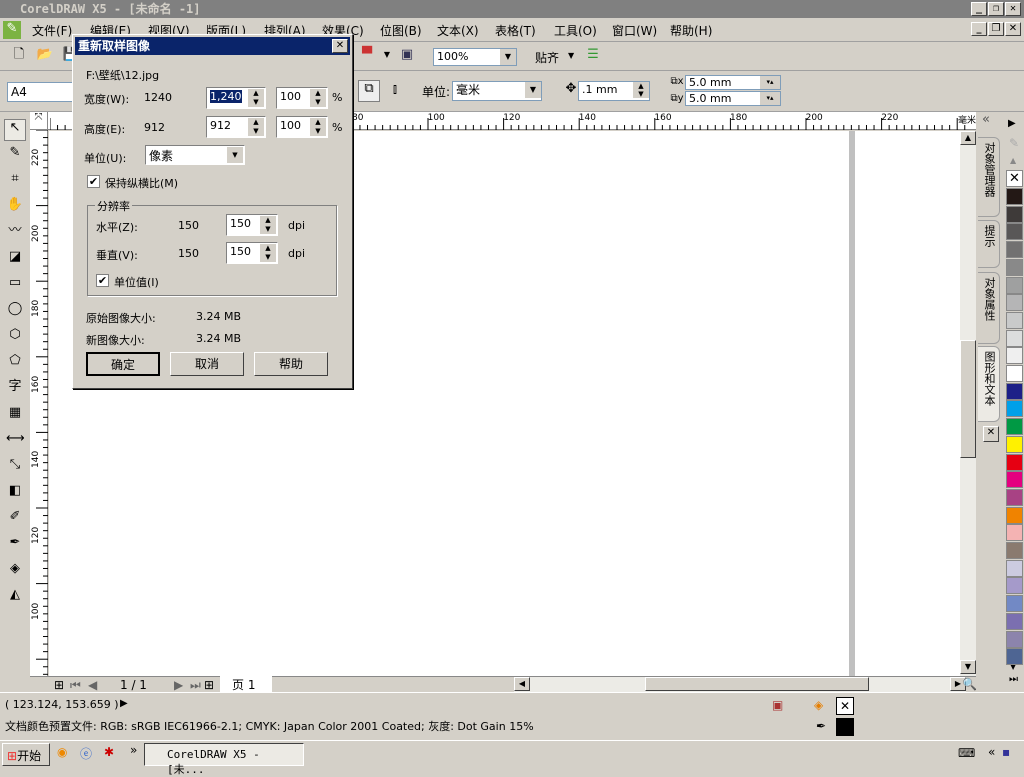 The width and height of the screenshot is (1024, 777). Describe the element at coordinates (39, 121) in the screenshot. I see `ruler-origin-icon: ⤧` at that location.